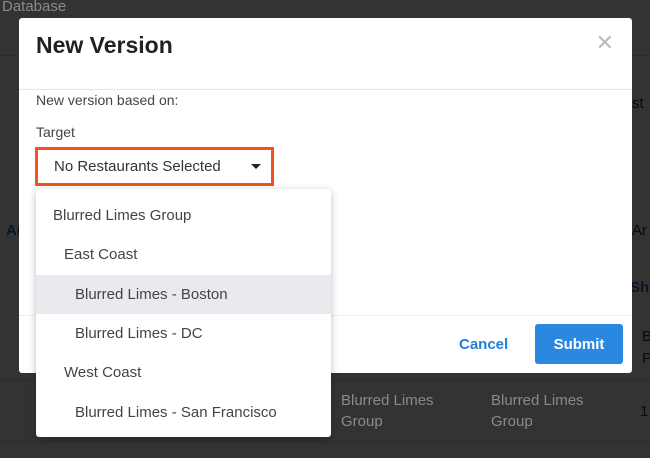  What do you see at coordinates (183, 411) in the screenshot?
I see `dropdown-item: Blurred Limes - San Francisco` at bounding box center [183, 411].